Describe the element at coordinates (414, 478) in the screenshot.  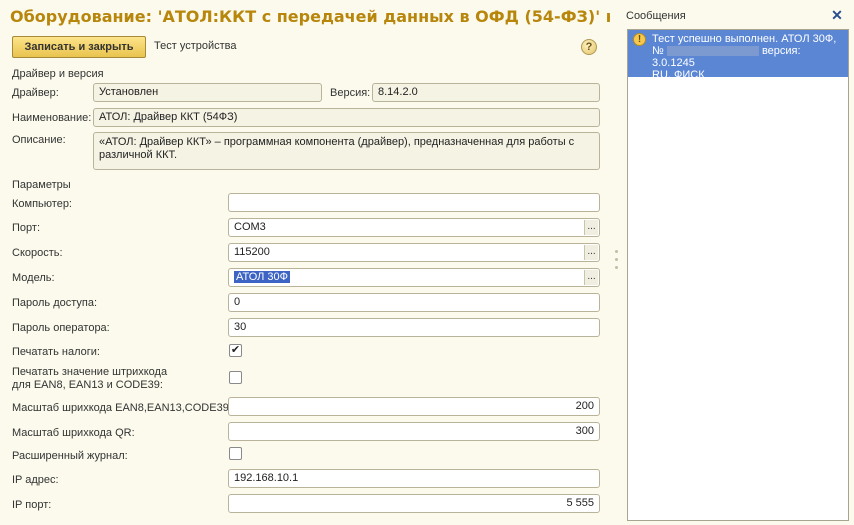
I see `ip-address-input: 192.168.10.1` at that location.